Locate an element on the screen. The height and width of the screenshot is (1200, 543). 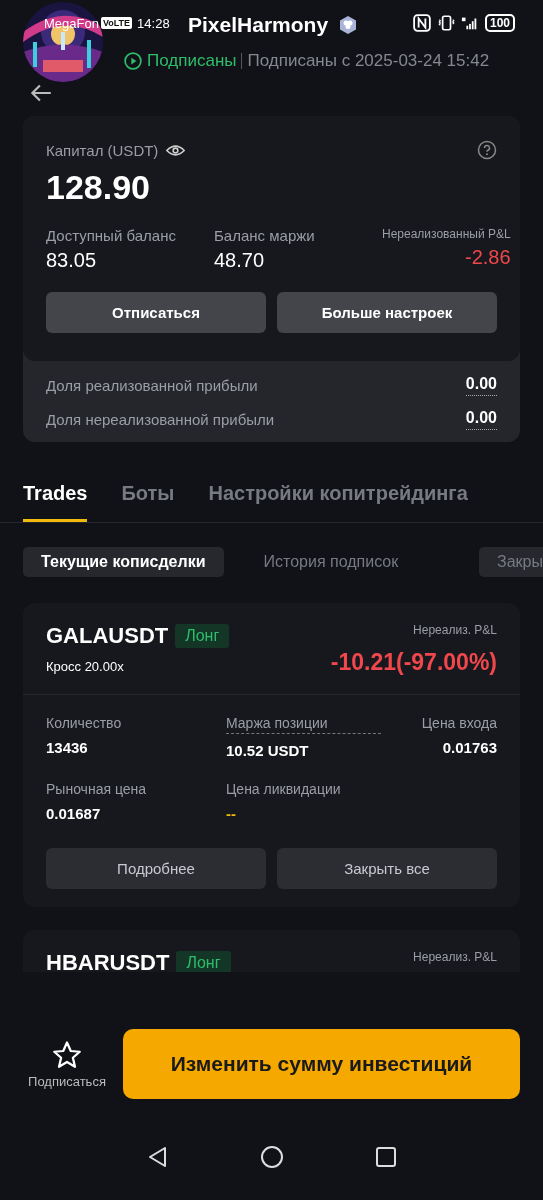
filter-tab: Текущие кописделки is located at coordinates (123, 562).